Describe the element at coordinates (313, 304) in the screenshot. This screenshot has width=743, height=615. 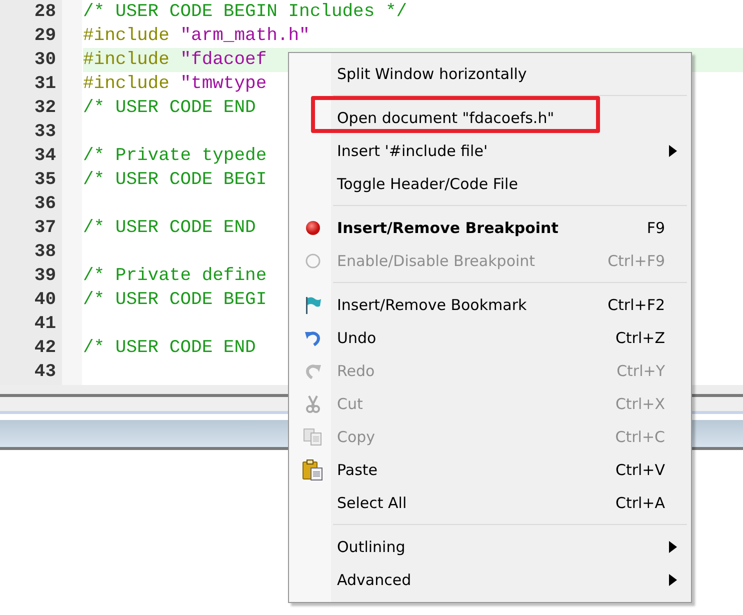
I see `flag-icon` at that location.